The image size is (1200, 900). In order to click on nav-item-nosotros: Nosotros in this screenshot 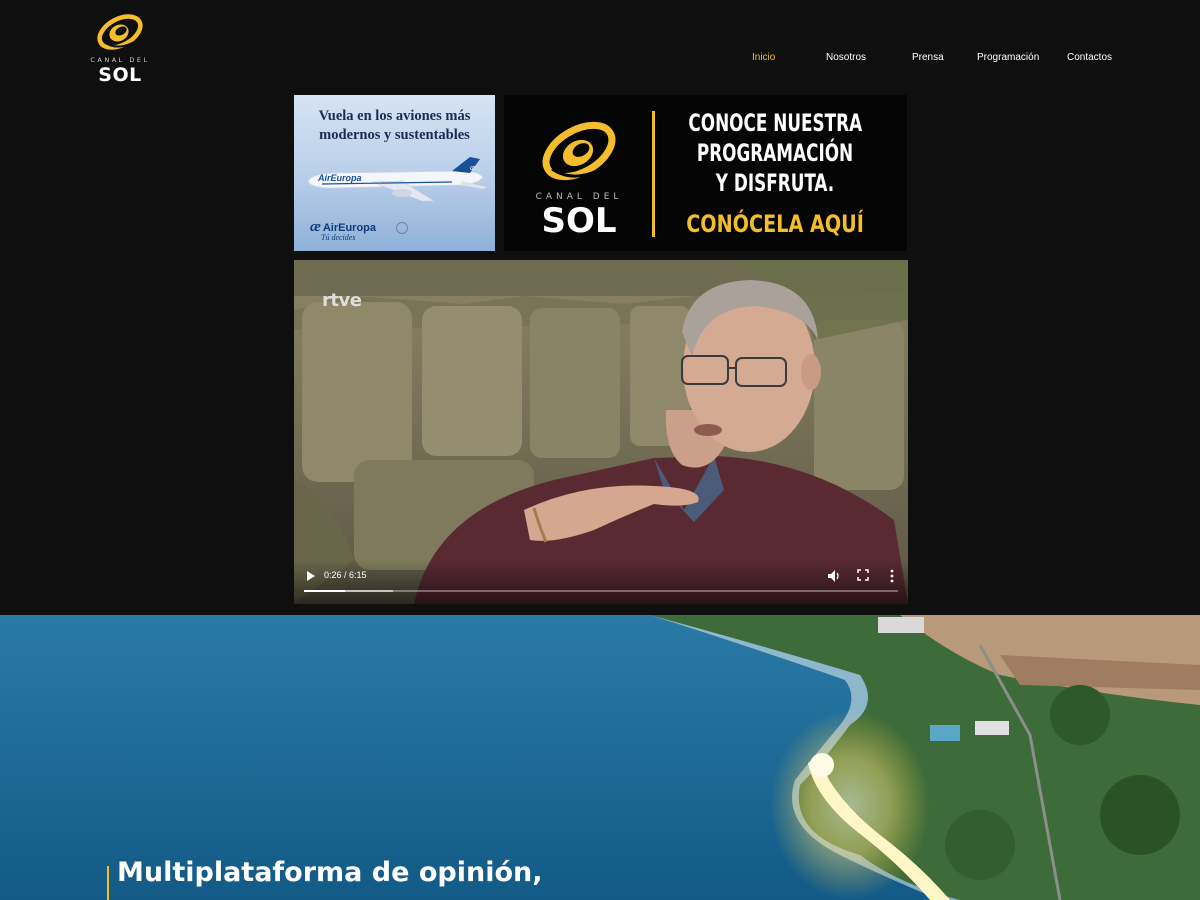, I will do `click(846, 57)`.